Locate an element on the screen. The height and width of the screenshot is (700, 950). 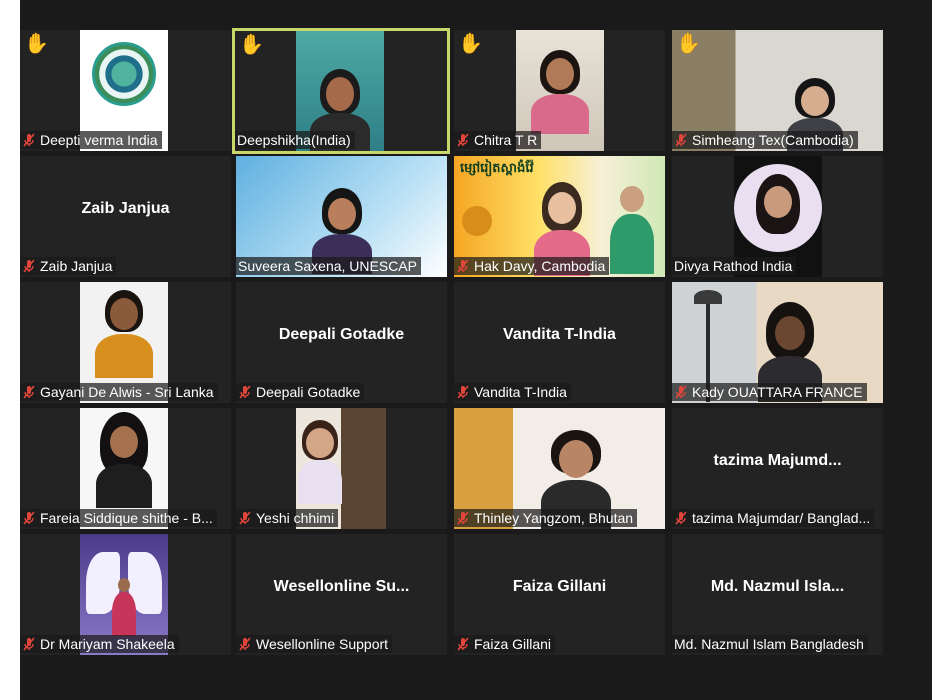
participant-tile: ✋ Deepti verma India is located at coordinates (125, 90).